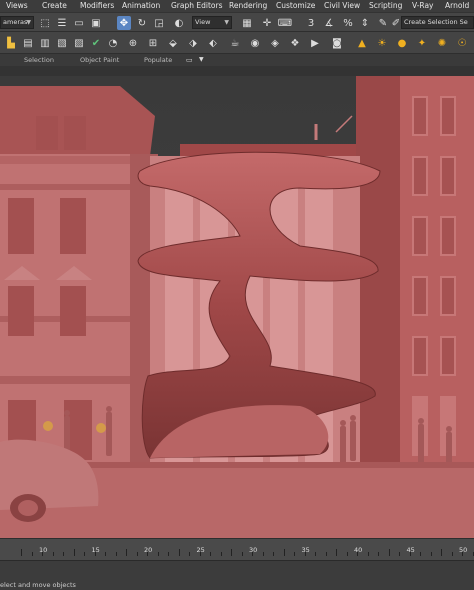 This screenshot has width=474, height=590. Describe the element at coordinates (148, 550) in the screenshot. I see `timeline-tick-label: 20` at that location.